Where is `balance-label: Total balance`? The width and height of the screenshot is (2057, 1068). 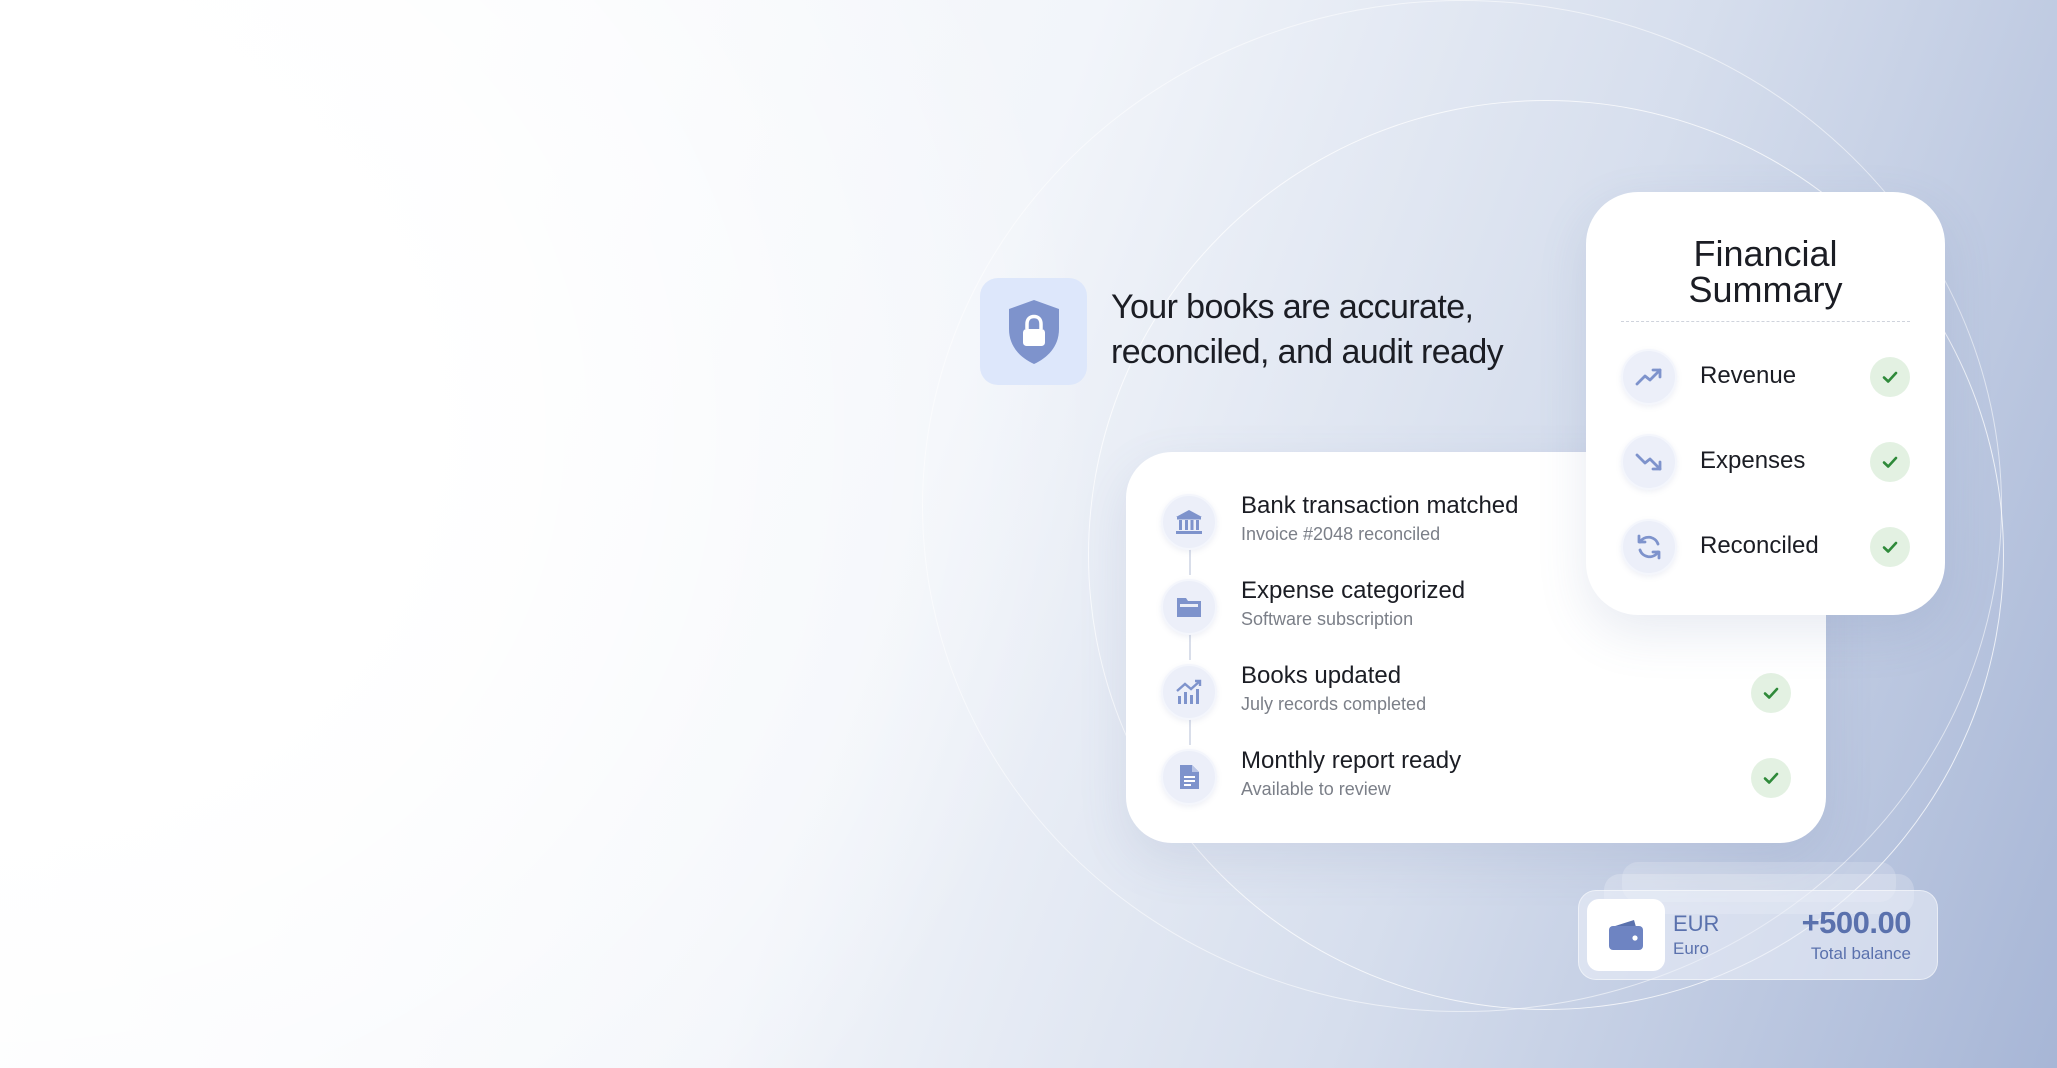 balance-label: Total balance is located at coordinates (1860, 953).